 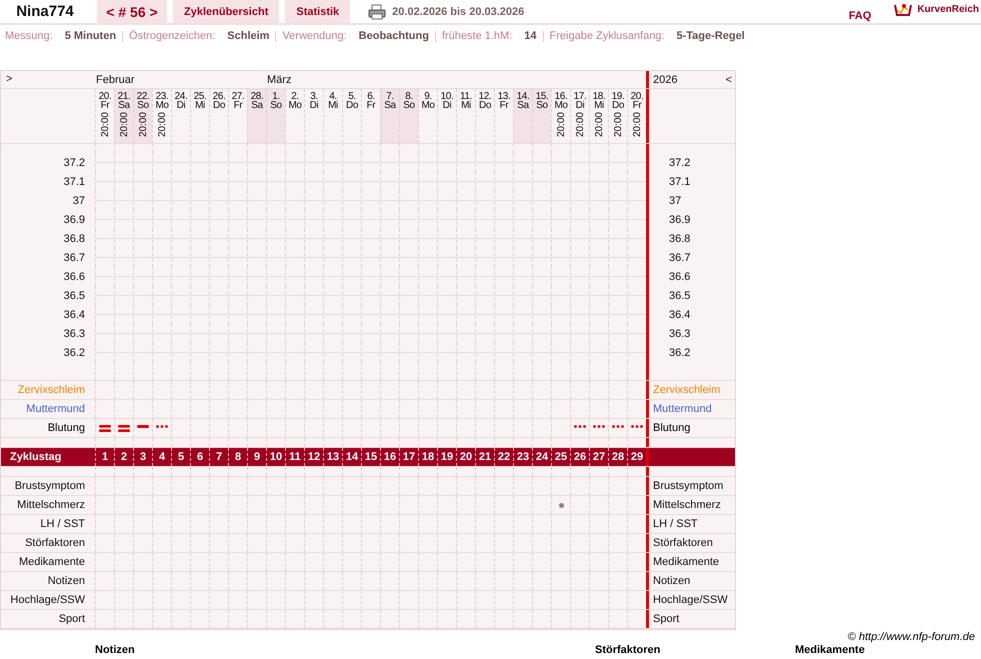 I want to click on temperature-label: 37.2, so click(x=74, y=163).